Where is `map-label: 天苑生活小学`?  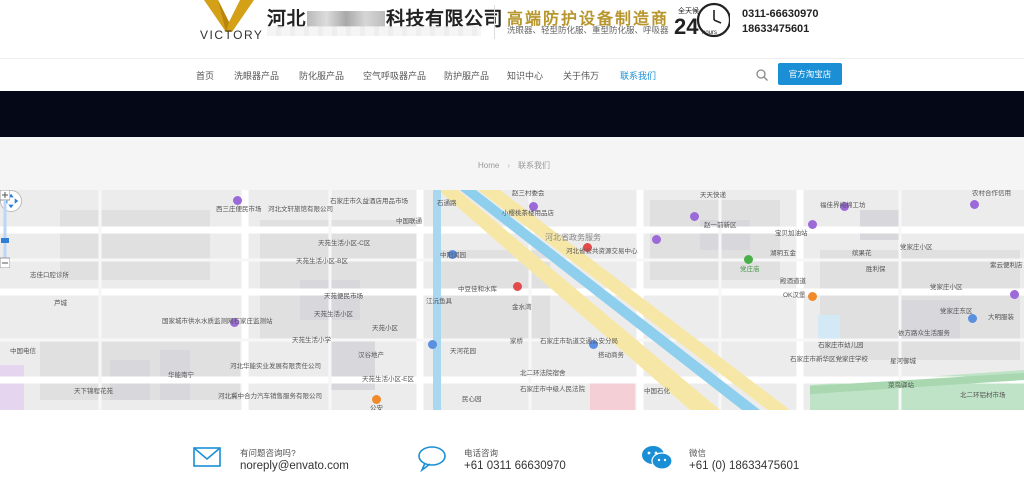
map-label: 天苑生活小学 is located at coordinates (311, 340).